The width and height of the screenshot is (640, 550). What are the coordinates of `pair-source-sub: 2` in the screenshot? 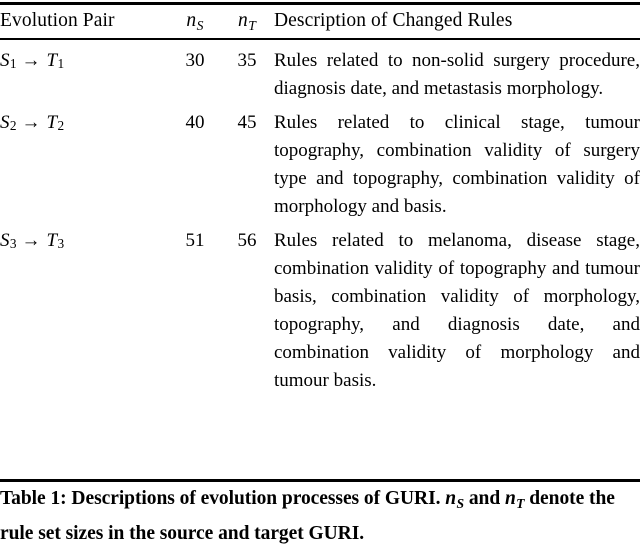 It's located at (13, 126).